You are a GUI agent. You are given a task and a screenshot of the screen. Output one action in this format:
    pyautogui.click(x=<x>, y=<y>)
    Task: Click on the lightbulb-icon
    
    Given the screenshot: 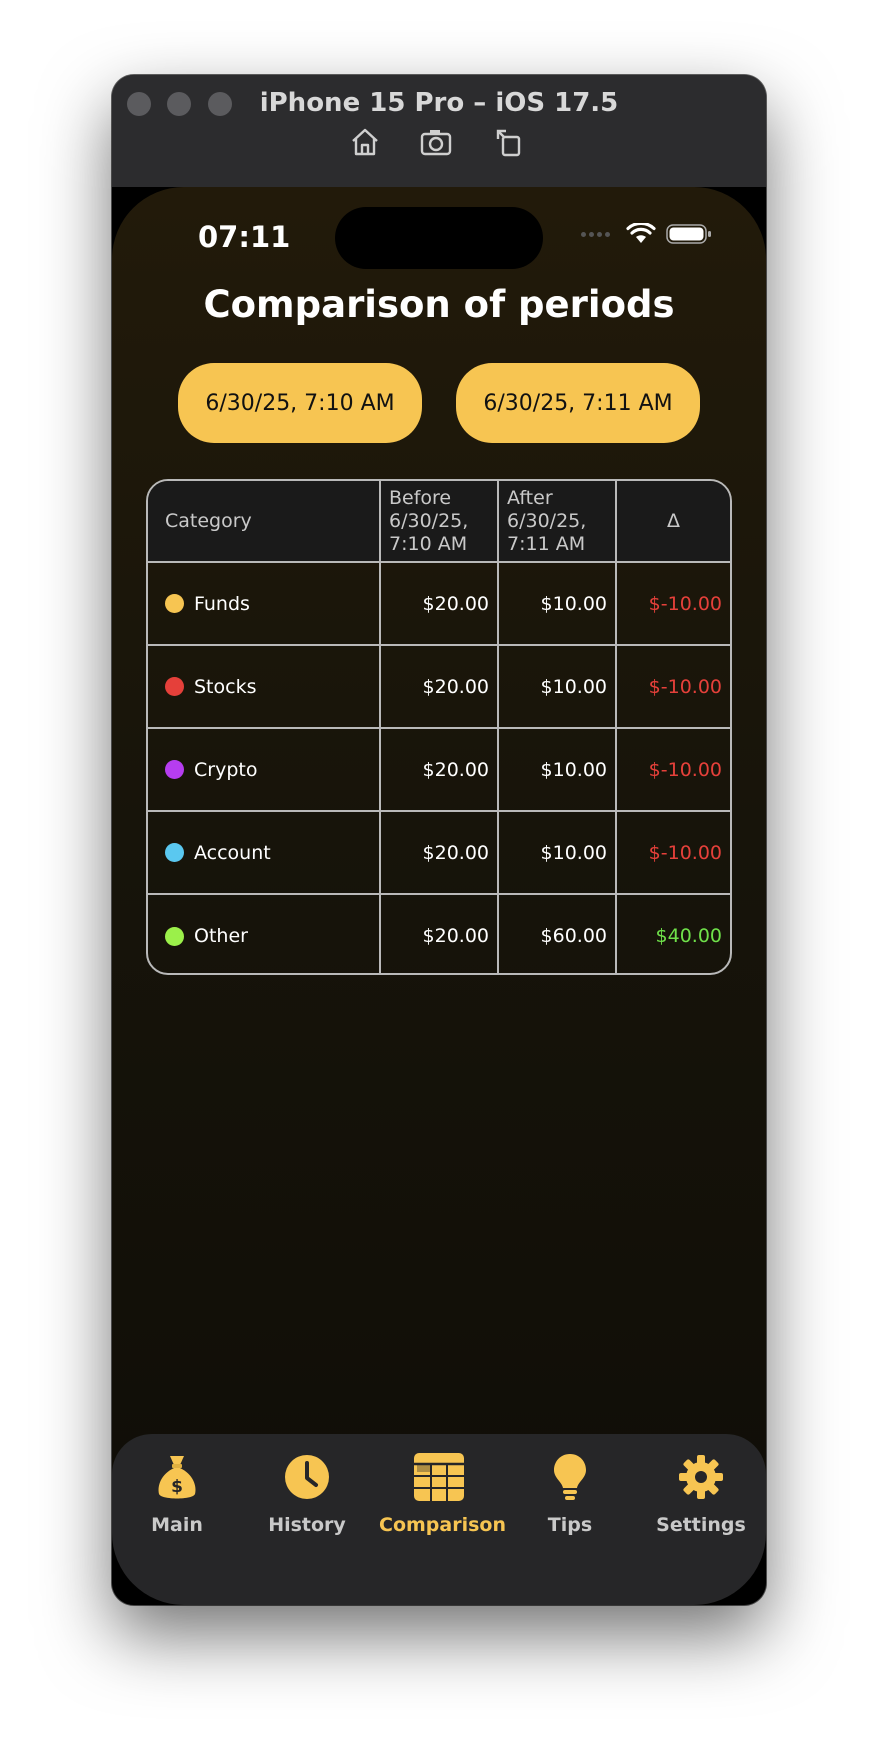 What is the action you would take?
    pyautogui.click(x=570, y=1477)
    